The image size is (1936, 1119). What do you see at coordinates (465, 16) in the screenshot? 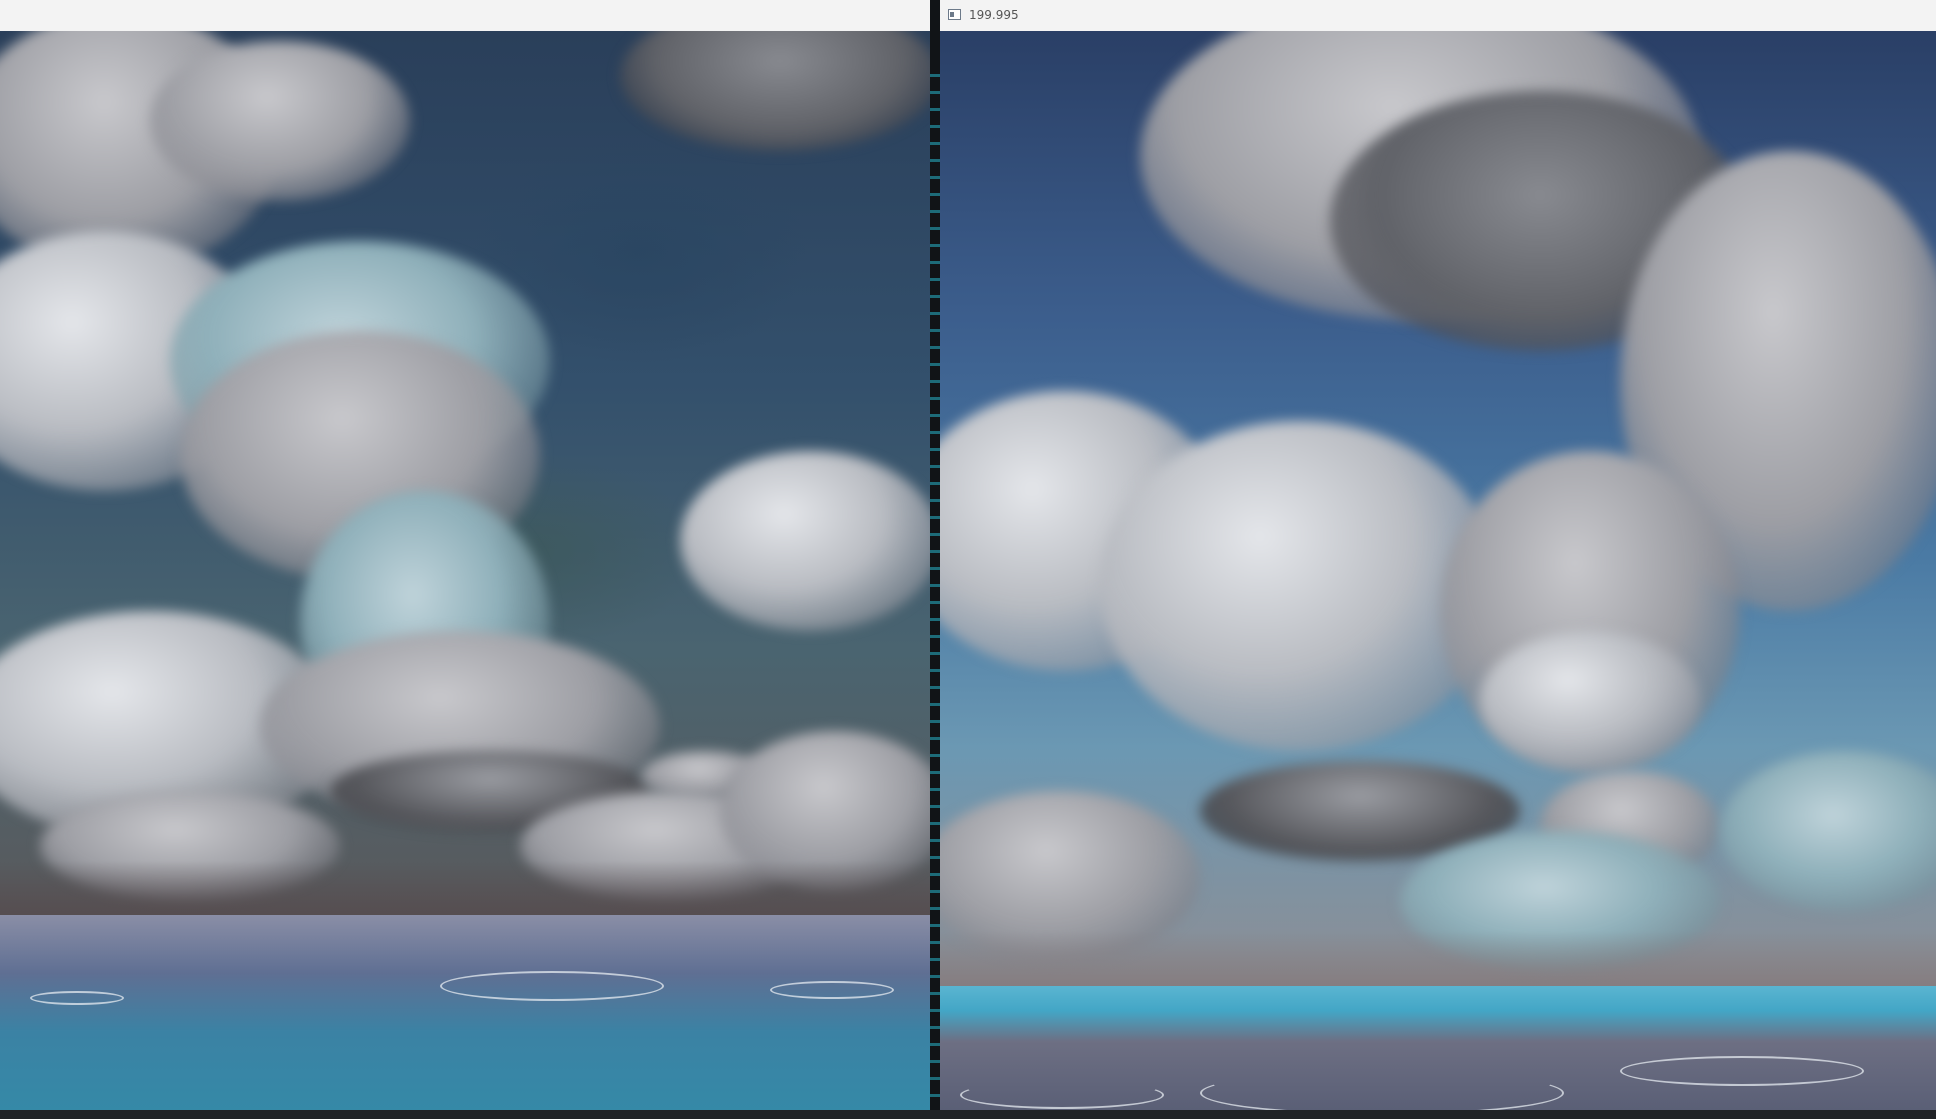
I see `title-bar` at bounding box center [465, 16].